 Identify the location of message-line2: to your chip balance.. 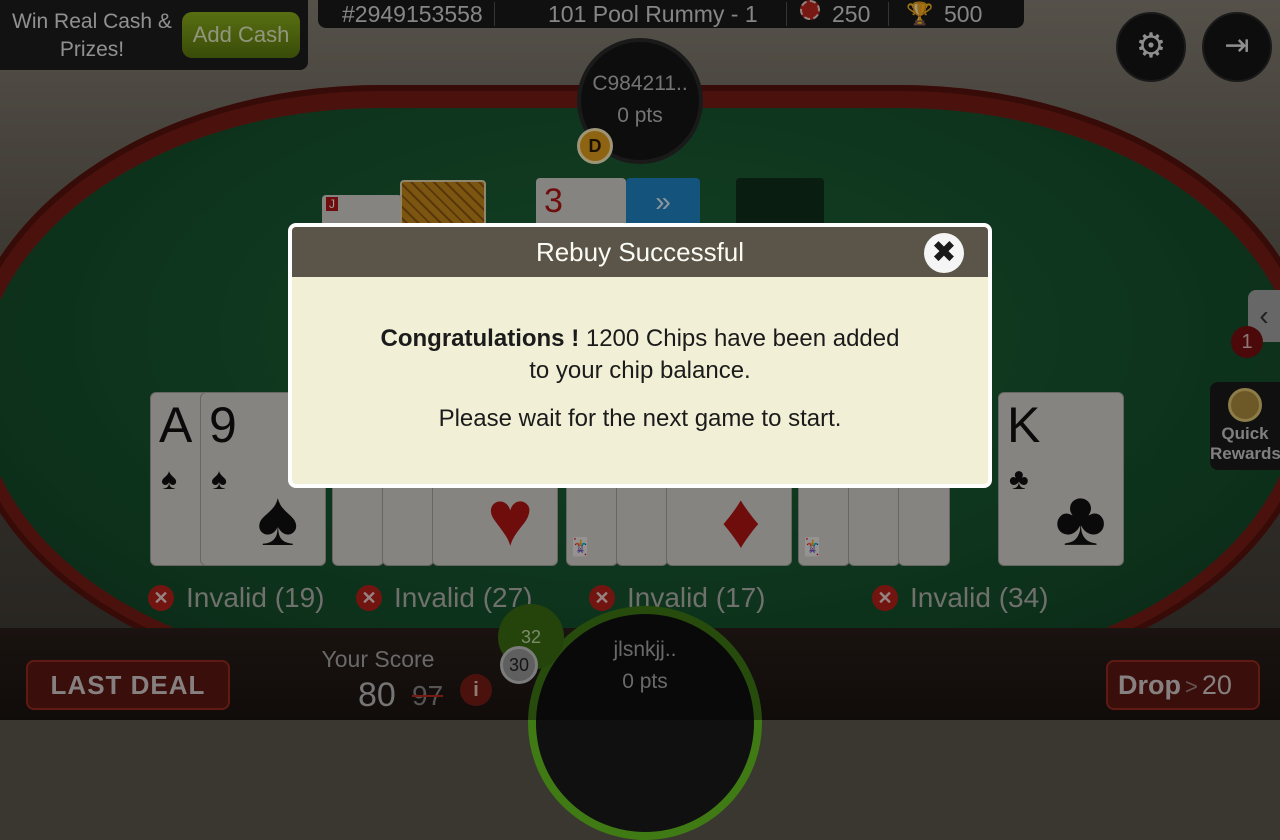
(640, 370).